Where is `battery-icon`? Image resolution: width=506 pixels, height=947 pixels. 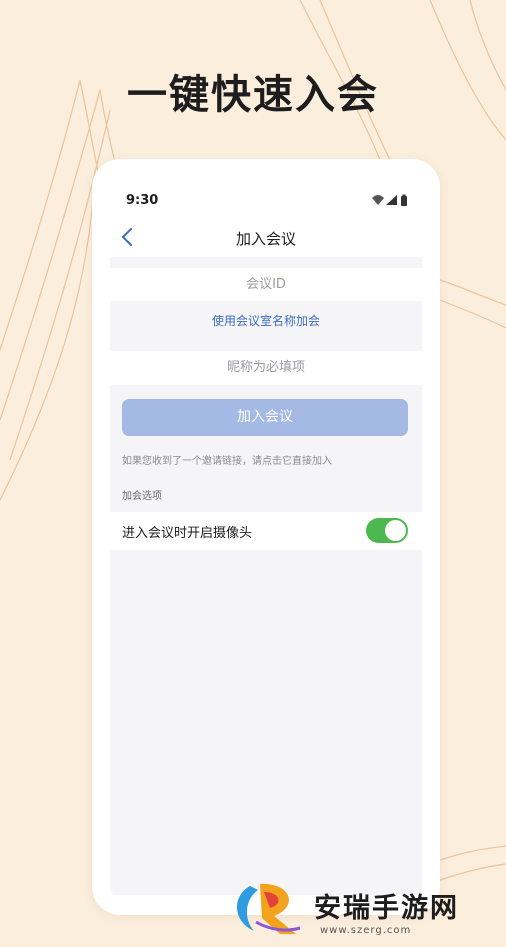
battery-icon is located at coordinates (404, 200).